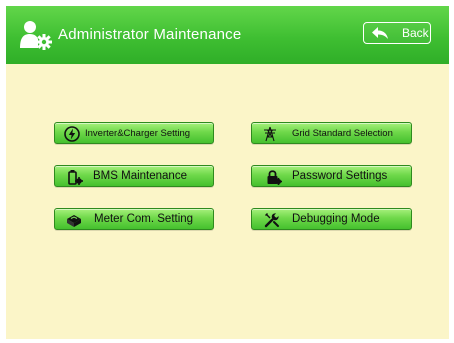 The width and height of the screenshot is (454, 343). Describe the element at coordinates (75, 177) in the screenshot. I see `battery-gear-icon` at that location.